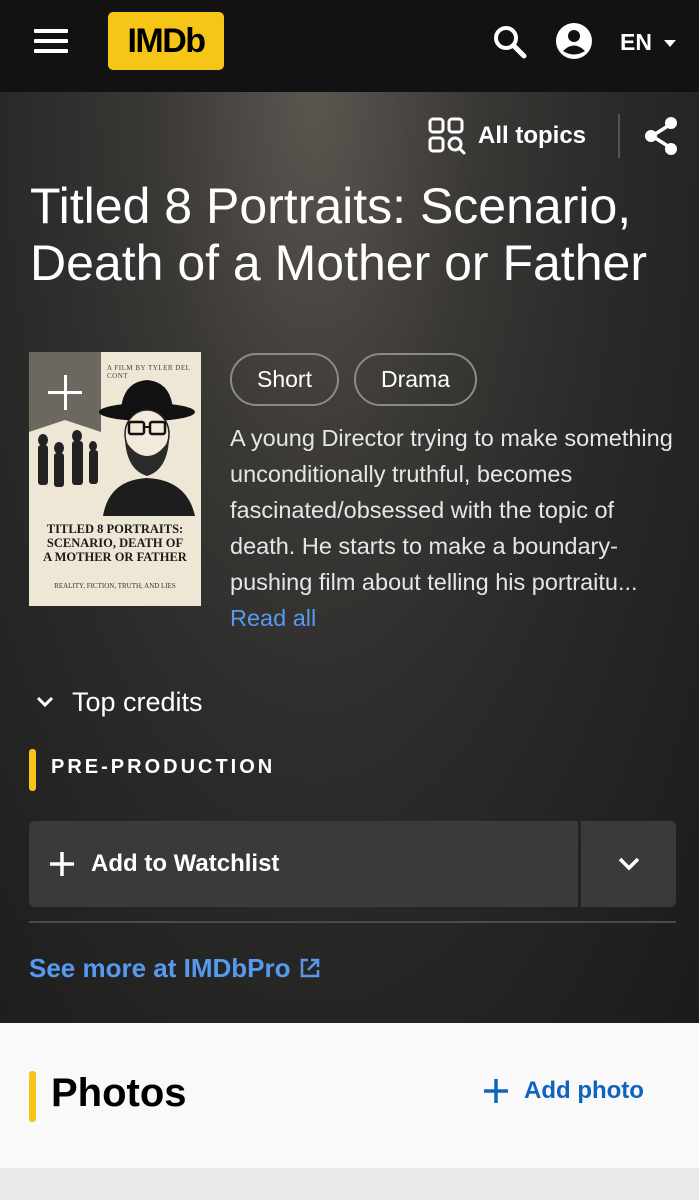 The width and height of the screenshot is (699, 1200). Describe the element at coordinates (273, 618) in the screenshot. I see `read-all-link: Read all` at that location.